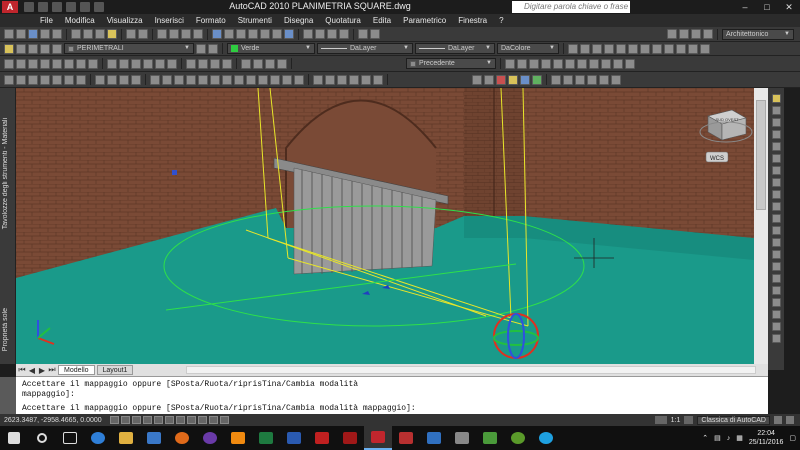 This screenshot has width=800, height=450. I want to click on linetype-combo: DaLayer ▼, so click(365, 48).